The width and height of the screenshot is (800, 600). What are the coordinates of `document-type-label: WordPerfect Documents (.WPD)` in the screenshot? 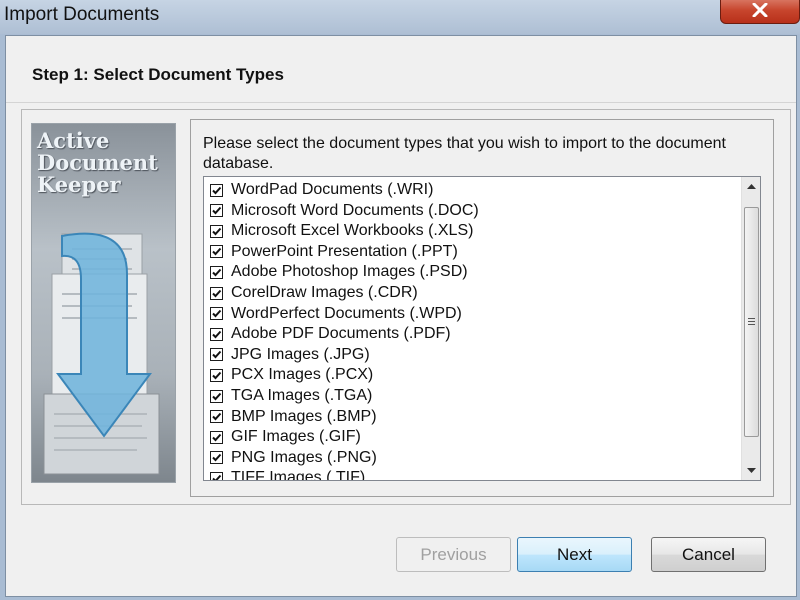 It's located at (346, 313).